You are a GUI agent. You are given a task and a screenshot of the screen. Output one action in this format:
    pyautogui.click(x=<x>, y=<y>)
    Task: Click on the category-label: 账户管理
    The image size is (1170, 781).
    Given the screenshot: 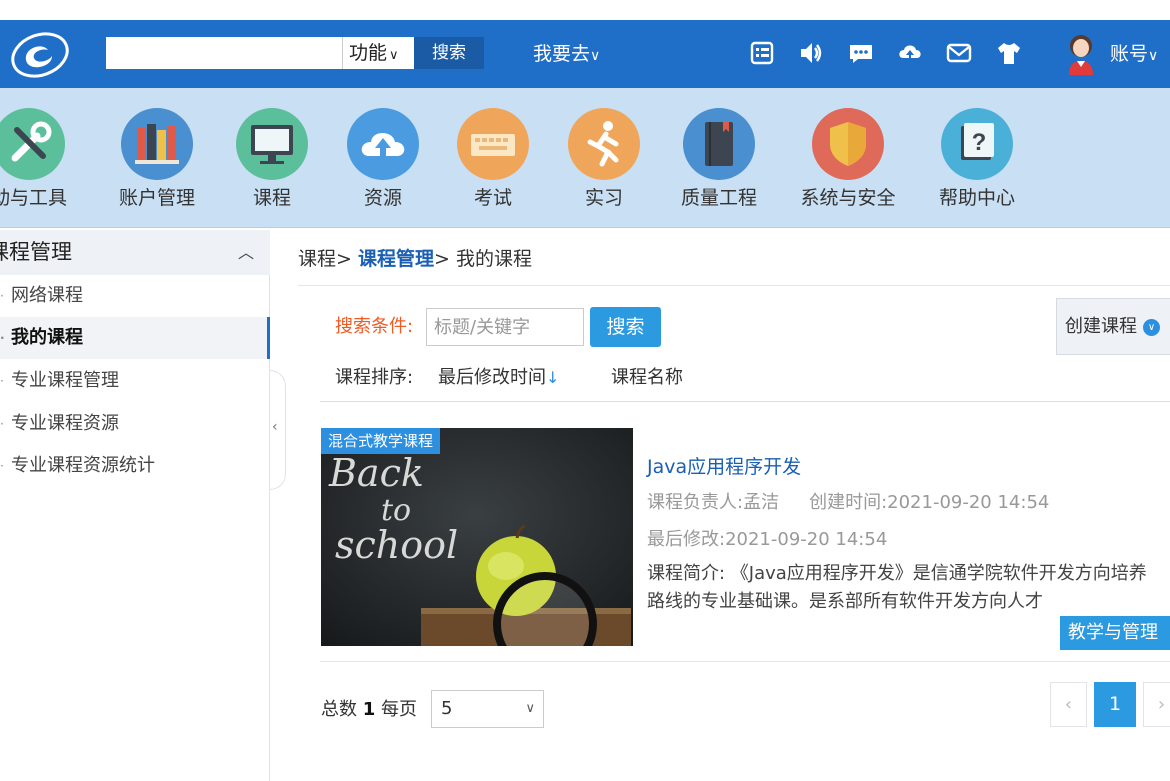 What is the action you would take?
    pyautogui.click(x=156, y=198)
    